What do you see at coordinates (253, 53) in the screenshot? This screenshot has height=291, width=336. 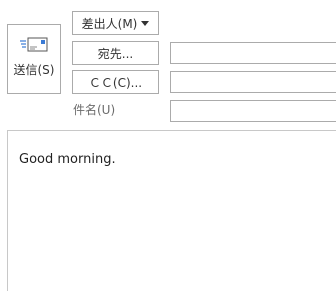 I see `to-field` at bounding box center [253, 53].